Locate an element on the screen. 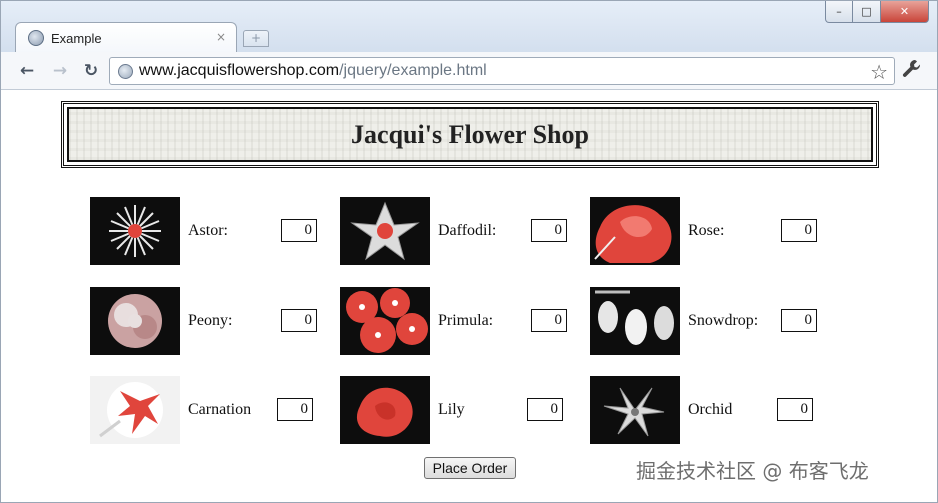  place-order-button: Place Order is located at coordinates (470, 468).